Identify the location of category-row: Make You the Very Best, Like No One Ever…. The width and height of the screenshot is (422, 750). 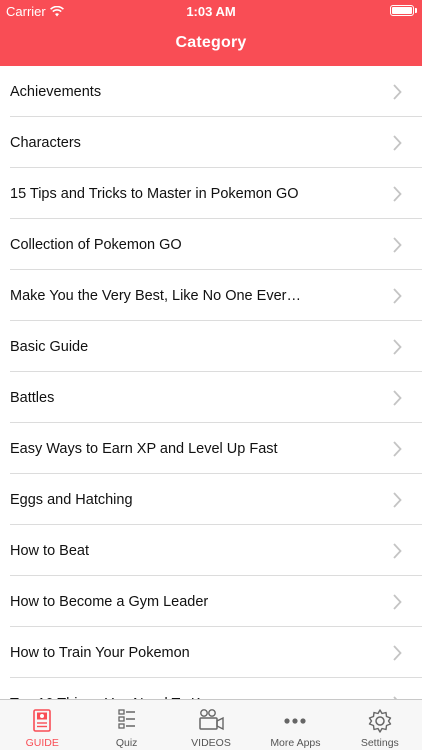
(211, 295).